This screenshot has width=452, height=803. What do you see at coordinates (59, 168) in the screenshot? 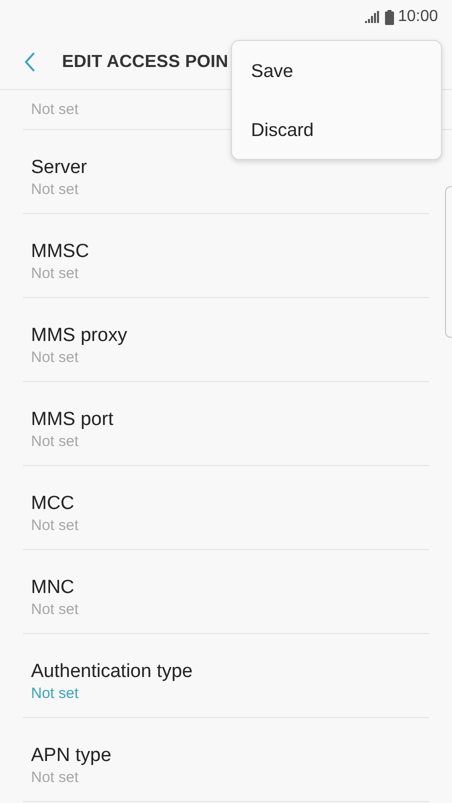
I see `setting-label: Server` at bounding box center [59, 168].